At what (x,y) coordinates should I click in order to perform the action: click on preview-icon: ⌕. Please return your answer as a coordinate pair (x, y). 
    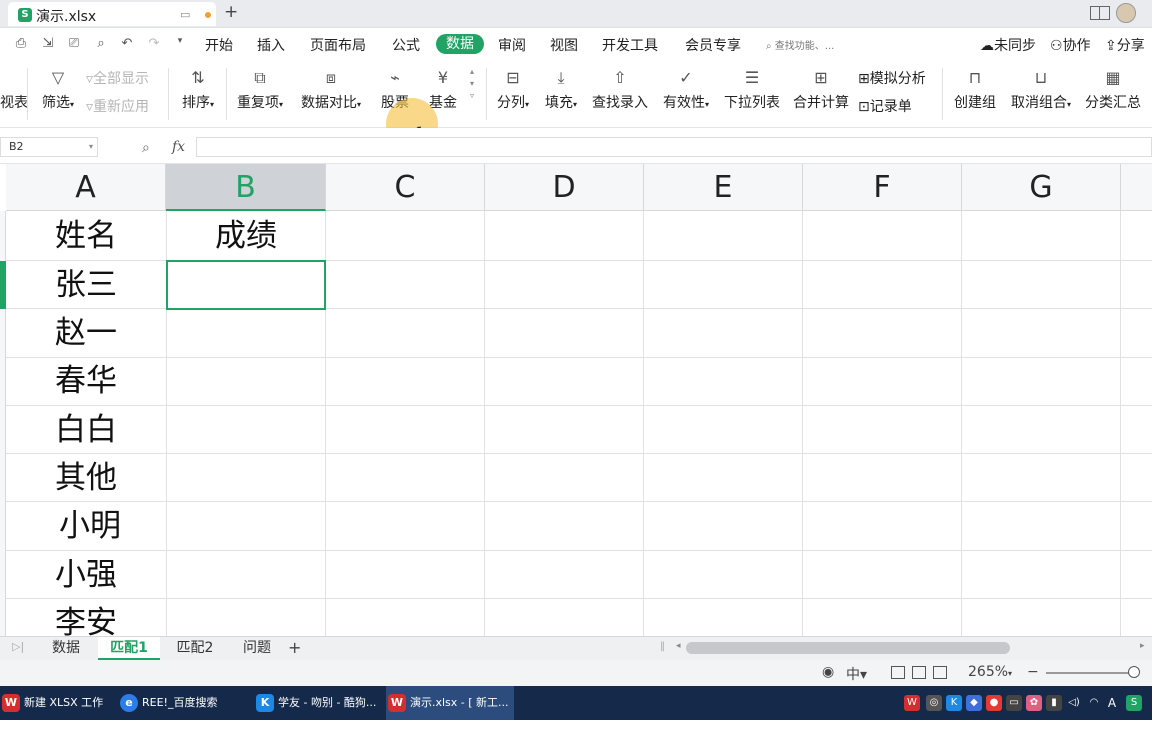
    Looking at the image, I should click on (101, 43).